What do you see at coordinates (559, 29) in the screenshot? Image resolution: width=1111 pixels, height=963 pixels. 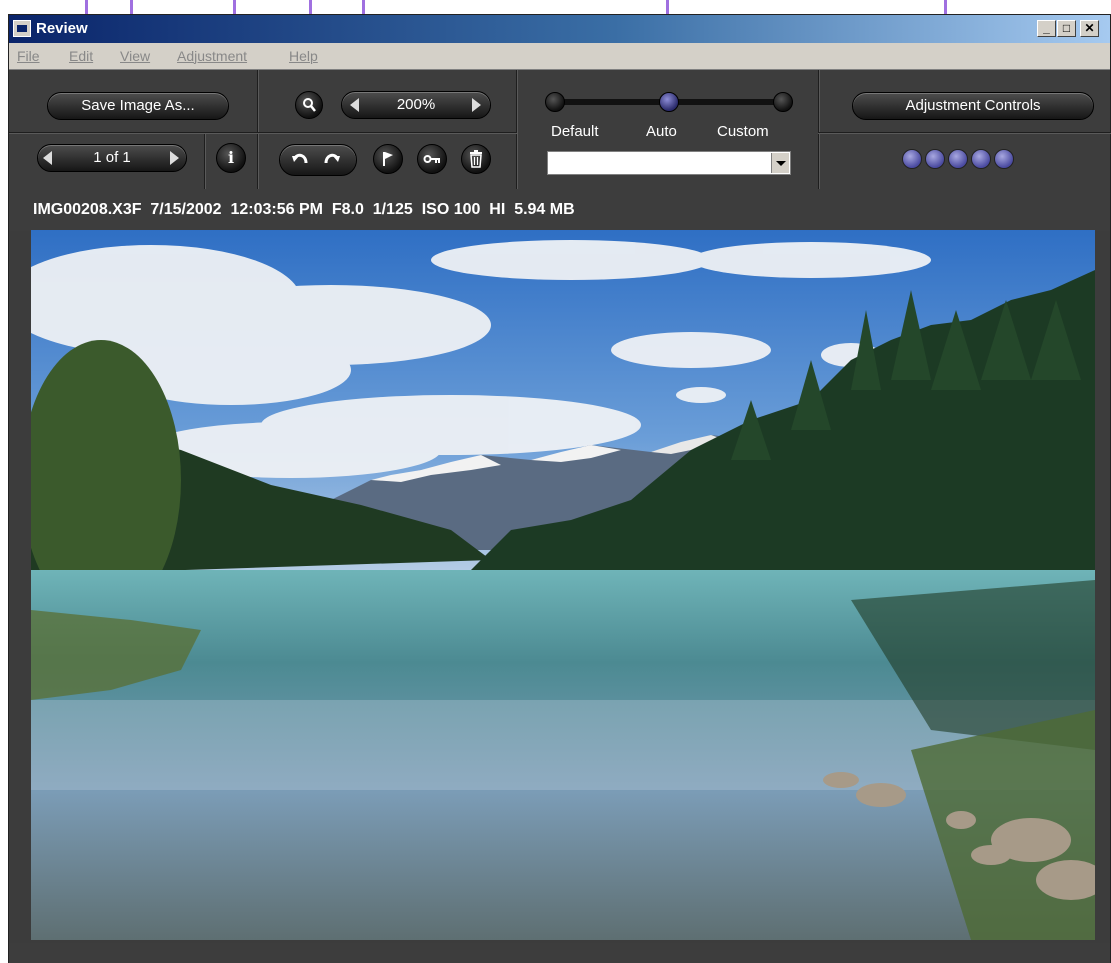 I see `title-bar: Review _ □ ✕` at bounding box center [559, 29].